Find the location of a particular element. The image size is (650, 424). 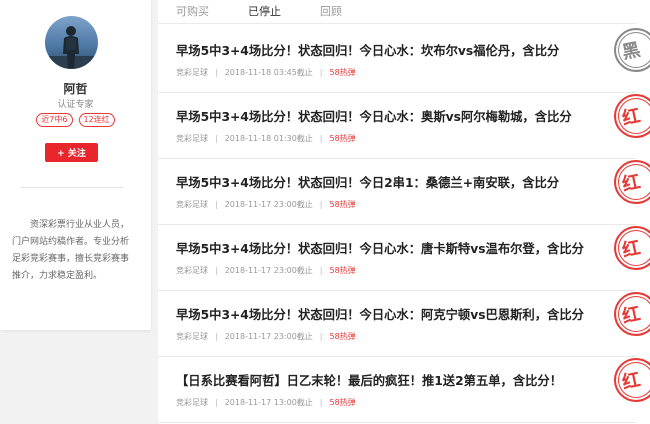

tab-stopped: 已停止 is located at coordinates (264, 11).